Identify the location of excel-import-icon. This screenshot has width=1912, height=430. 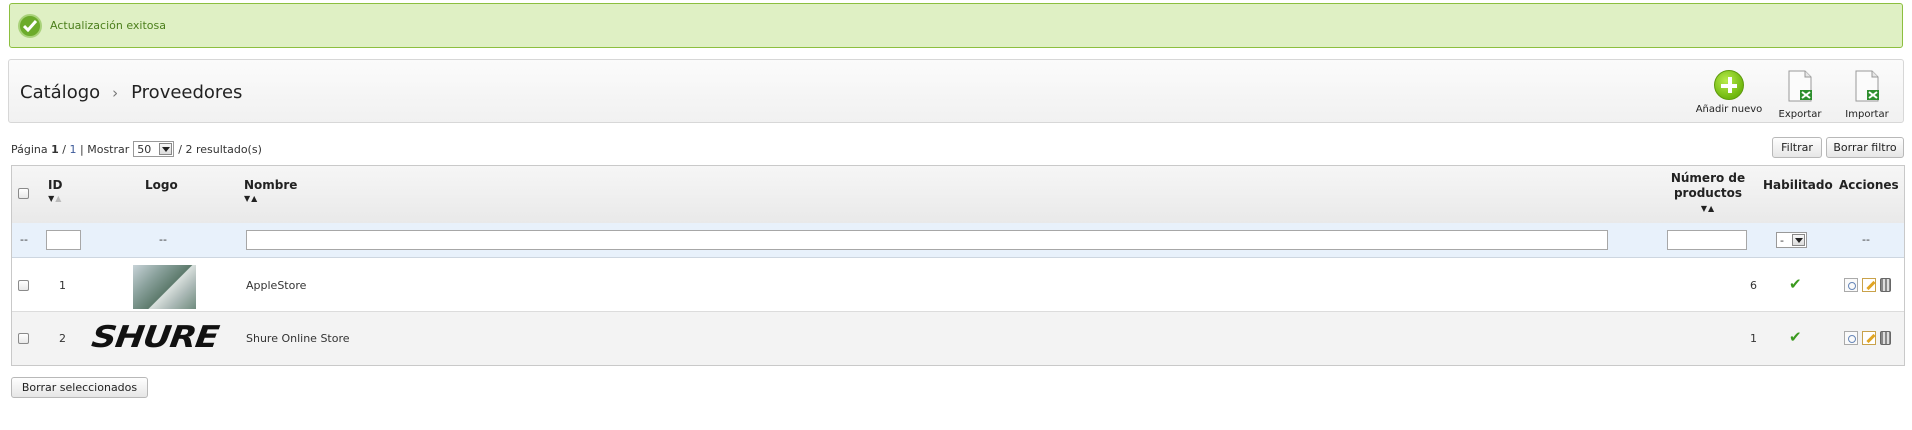
(1867, 86).